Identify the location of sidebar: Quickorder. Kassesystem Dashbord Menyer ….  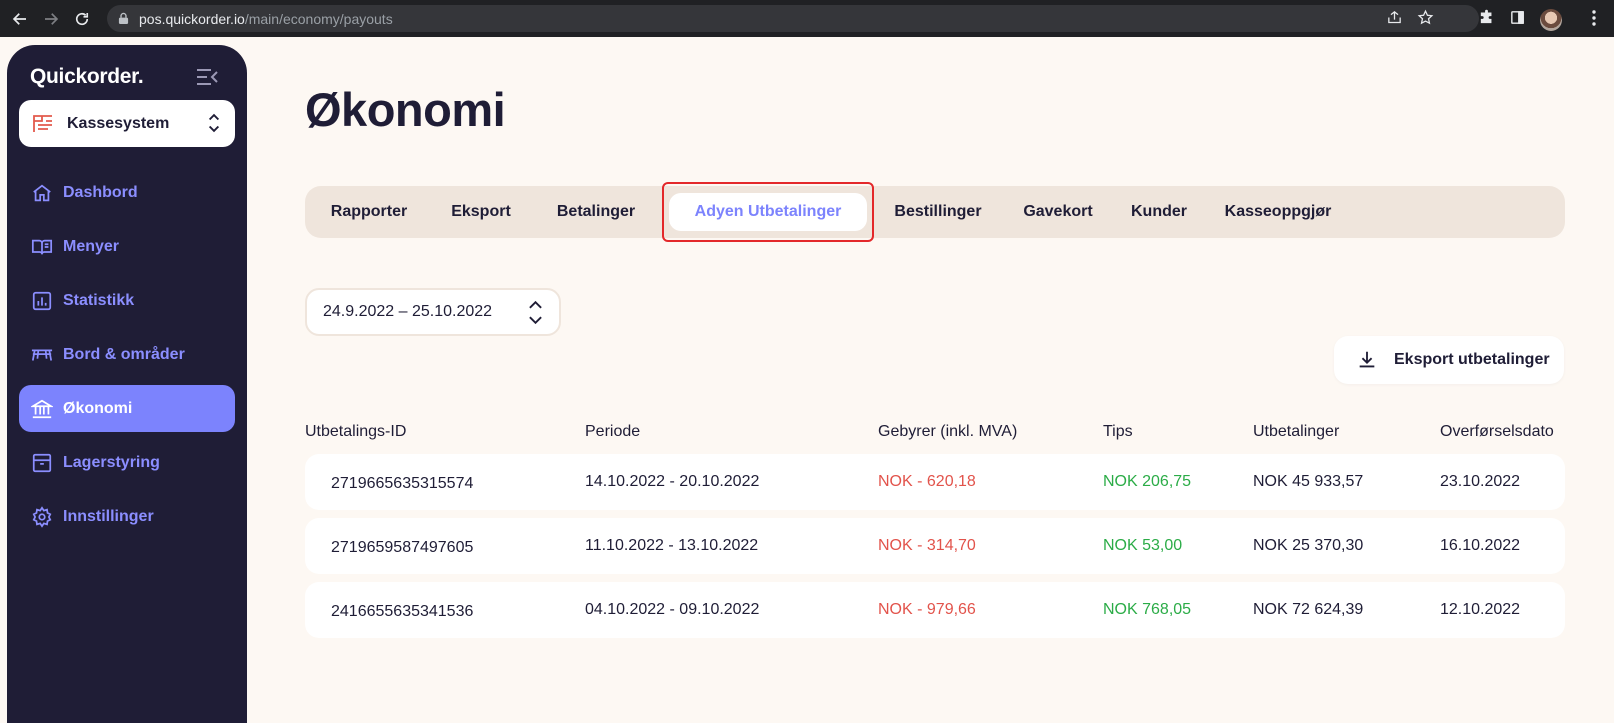
(127, 384).